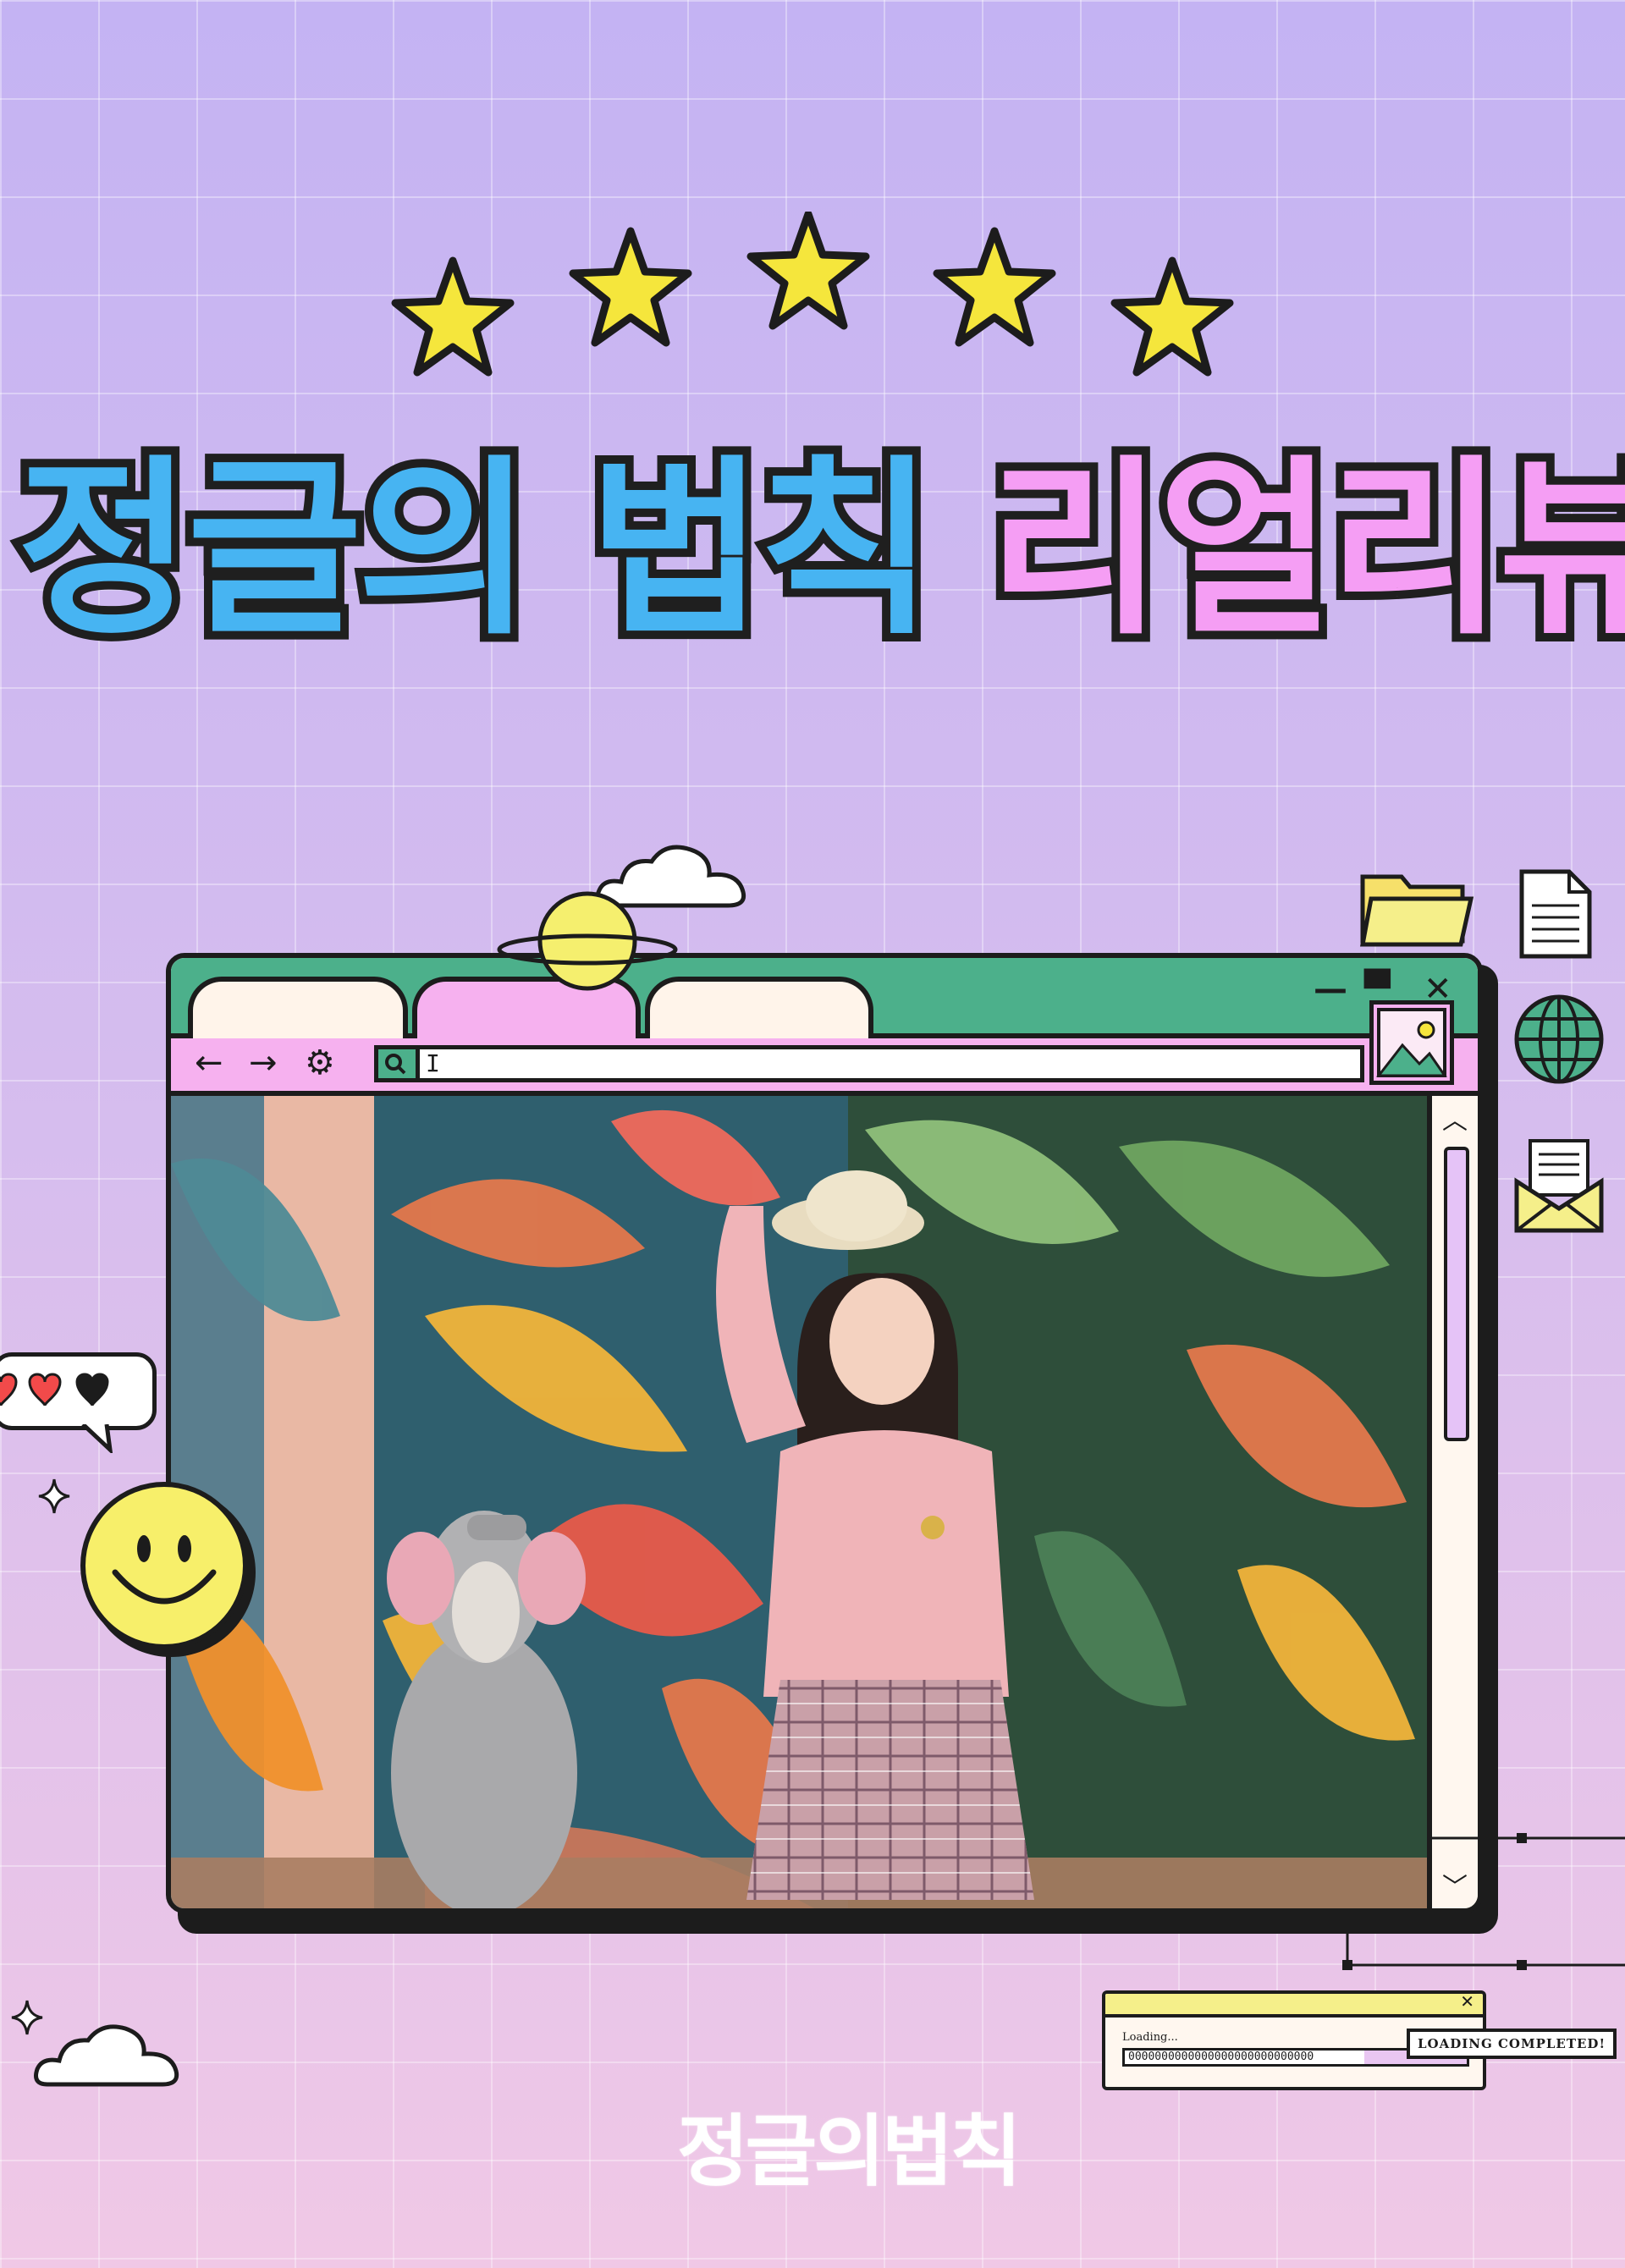 The height and width of the screenshot is (2268, 1625). What do you see at coordinates (106, 2056) in the screenshot?
I see `cloud-icon` at bounding box center [106, 2056].